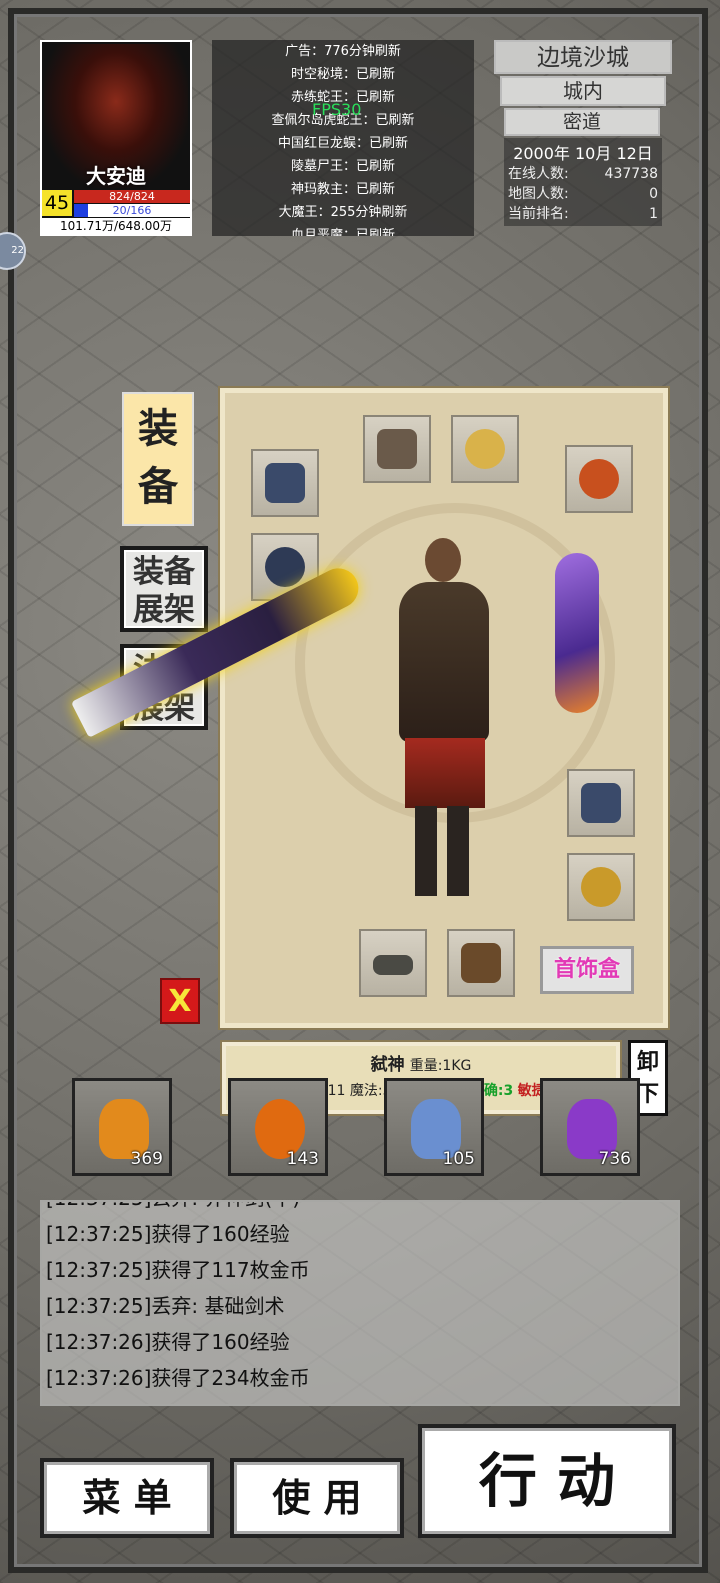  Describe the element at coordinates (158, 487) in the screenshot. I see `tab-equipment-char: 备` at that location.